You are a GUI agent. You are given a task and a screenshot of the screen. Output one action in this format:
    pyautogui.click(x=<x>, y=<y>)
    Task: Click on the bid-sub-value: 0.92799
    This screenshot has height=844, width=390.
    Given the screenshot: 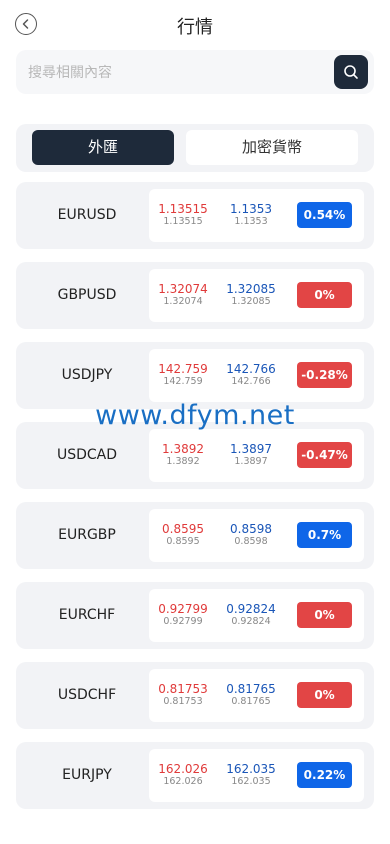 What is the action you would take?
    pyautogui.click(x=183, y=621)
    